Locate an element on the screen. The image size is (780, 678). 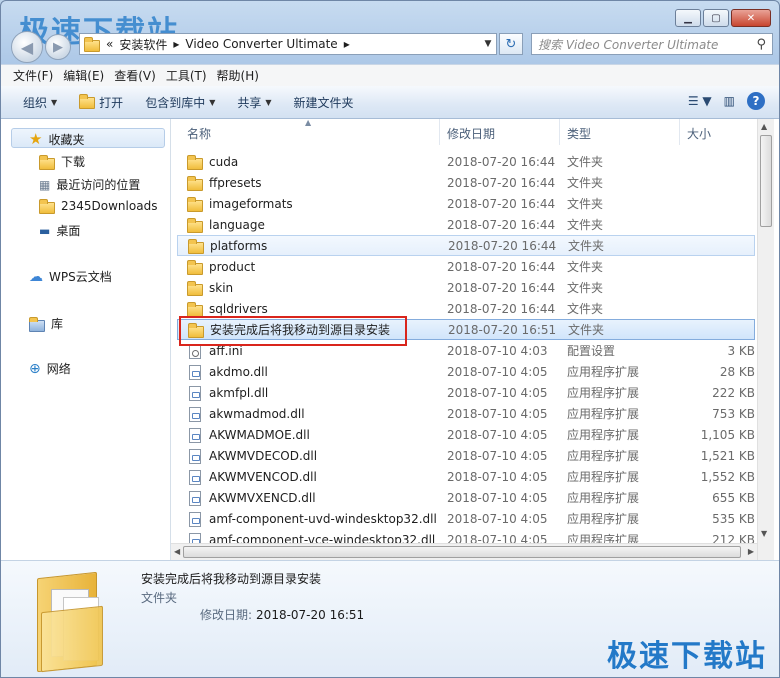
file-row: product 2018-07-20 16:44 文件夹 is located at coordinates (466, 266).